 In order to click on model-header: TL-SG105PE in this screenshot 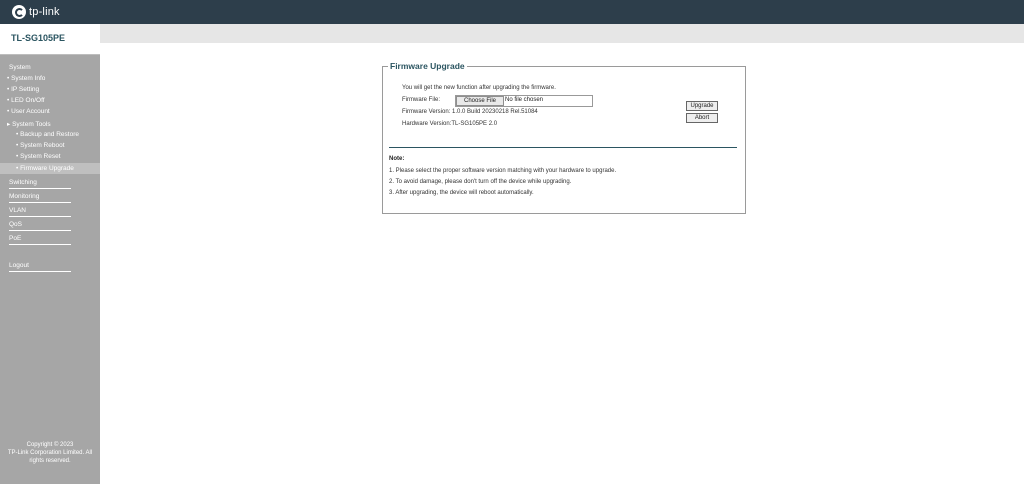, I will do `click(50, 39)`.